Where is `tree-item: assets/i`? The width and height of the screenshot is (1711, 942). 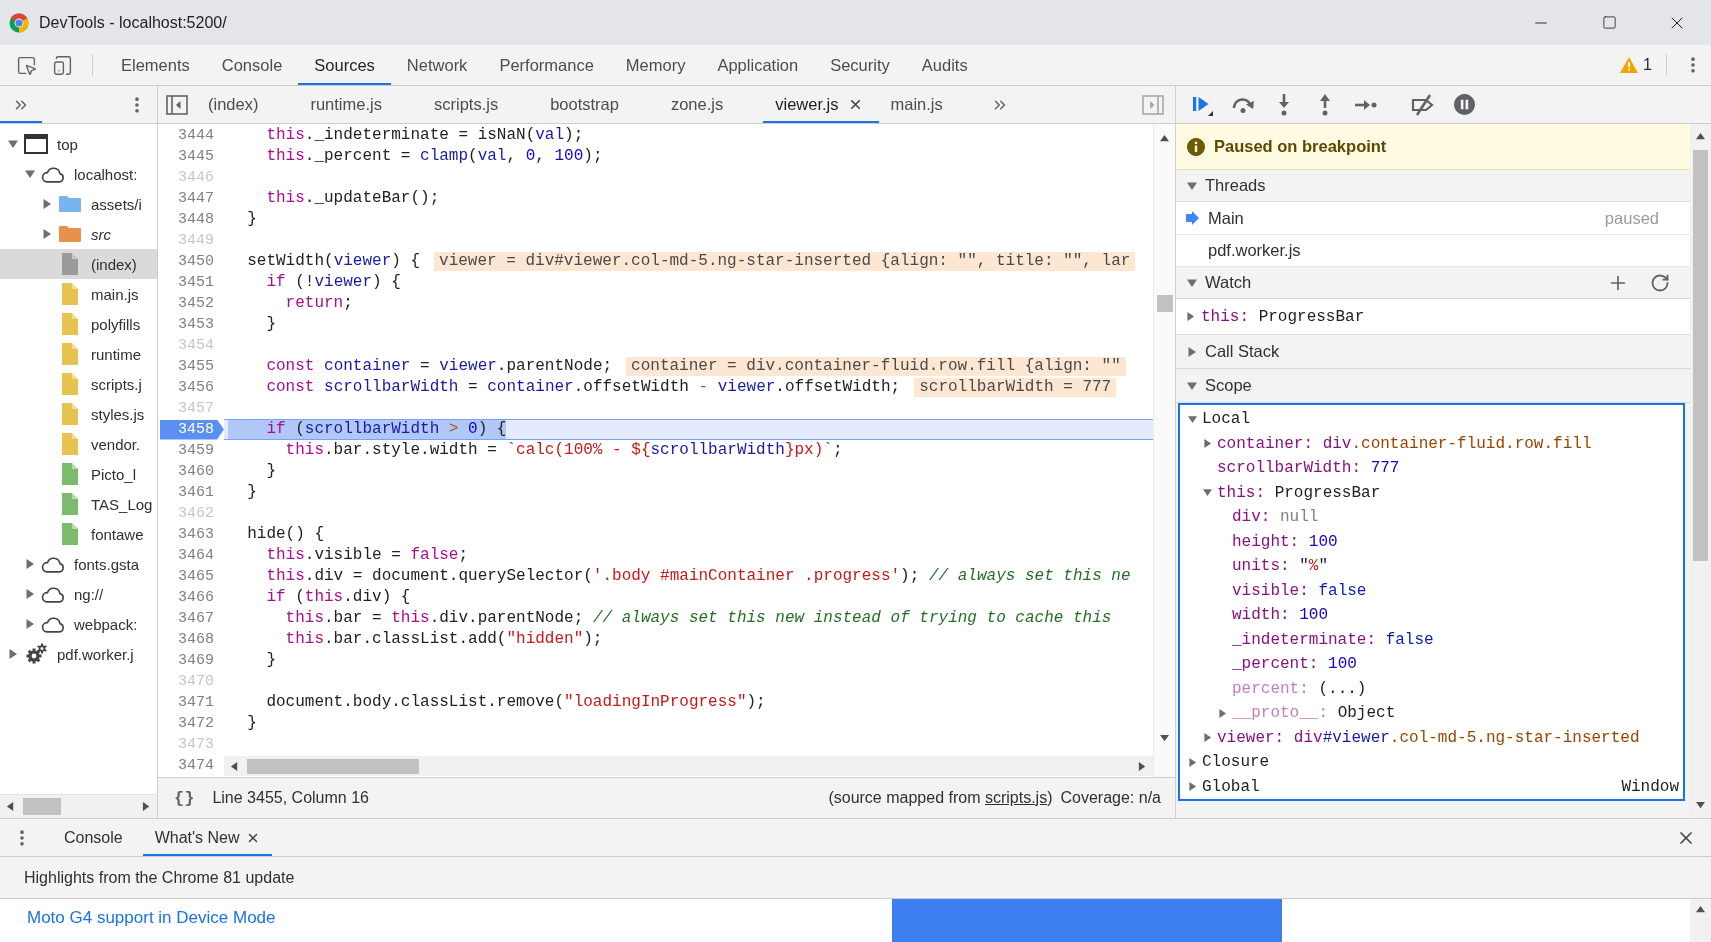 tree-item: assets/i is located at coordinates (78, 204).